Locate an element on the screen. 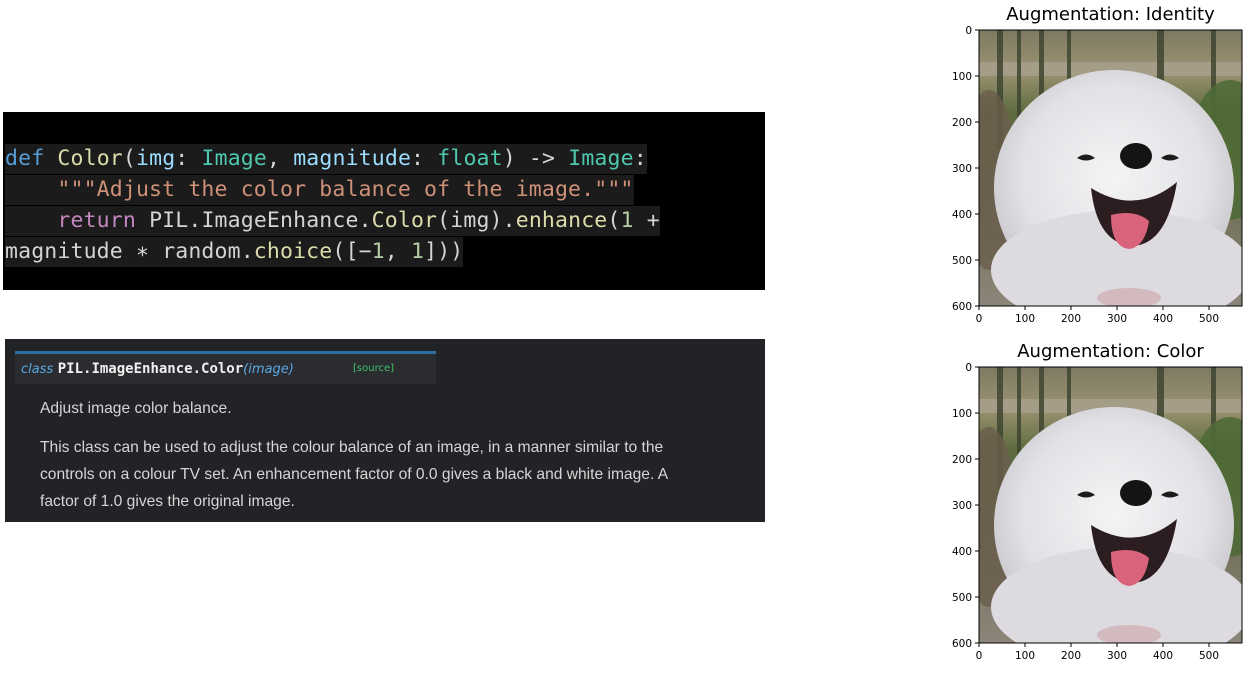 This screenshot has height=673, width=1246. signature-text: class PIL.ImageEnhance.Color(image) is located at coordinates (157, 369).